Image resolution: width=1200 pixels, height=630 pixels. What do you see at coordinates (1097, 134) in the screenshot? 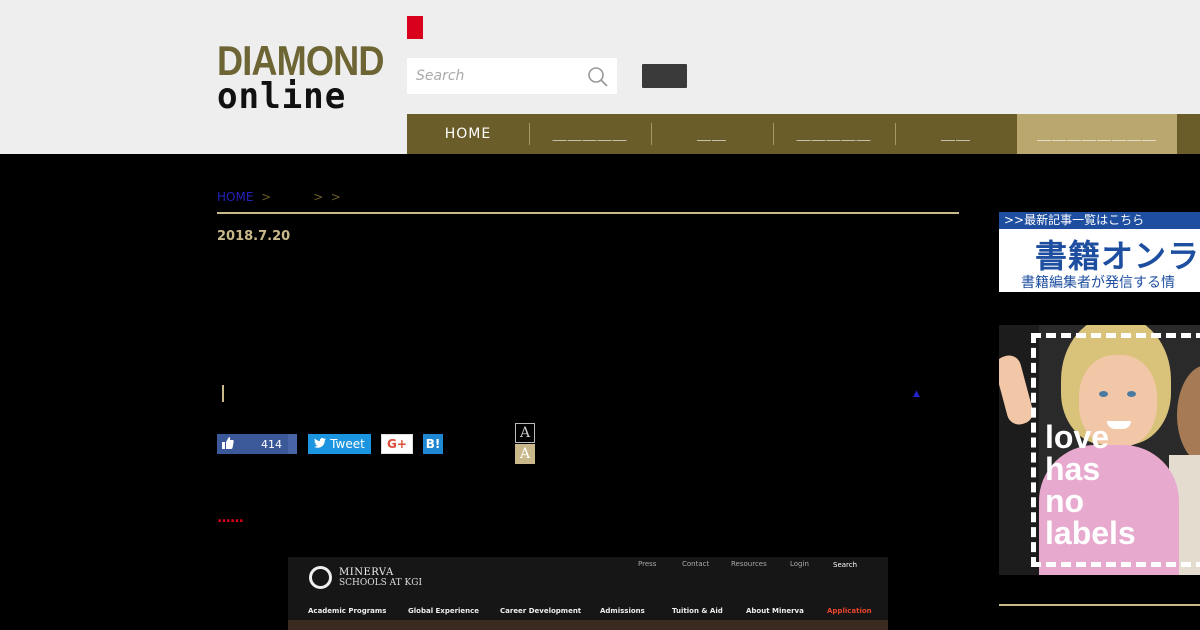
I see `nav-item-6: ＿＿＿＿＿＿＿＿` at bounding box center [1097, 134].